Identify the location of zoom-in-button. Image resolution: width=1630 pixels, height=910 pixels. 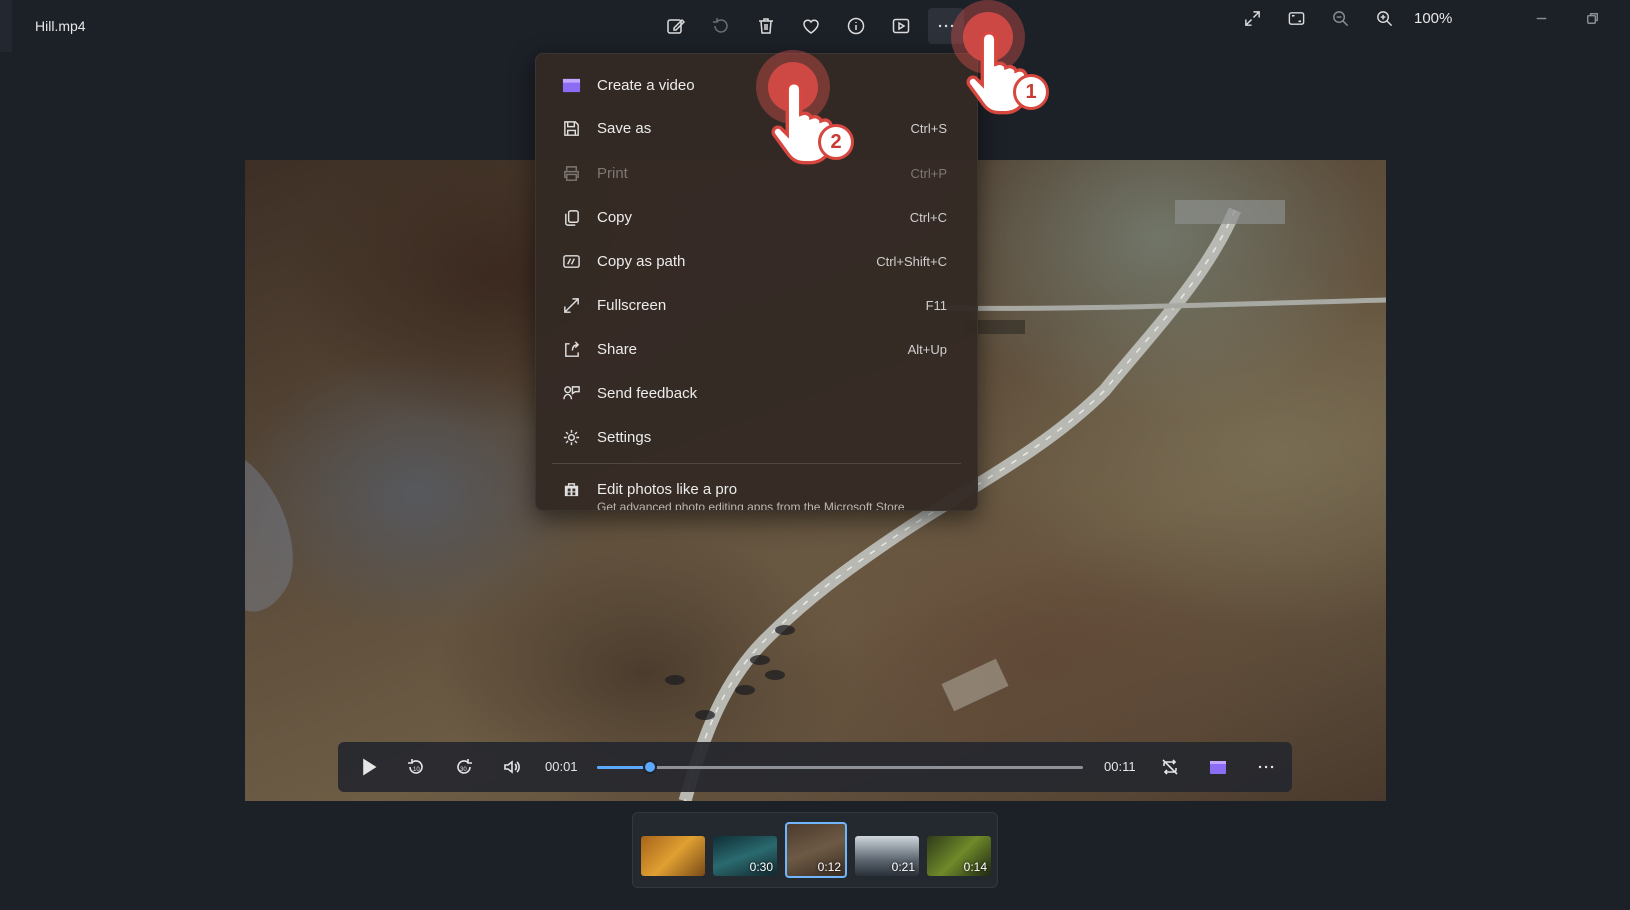
(1384, 18).